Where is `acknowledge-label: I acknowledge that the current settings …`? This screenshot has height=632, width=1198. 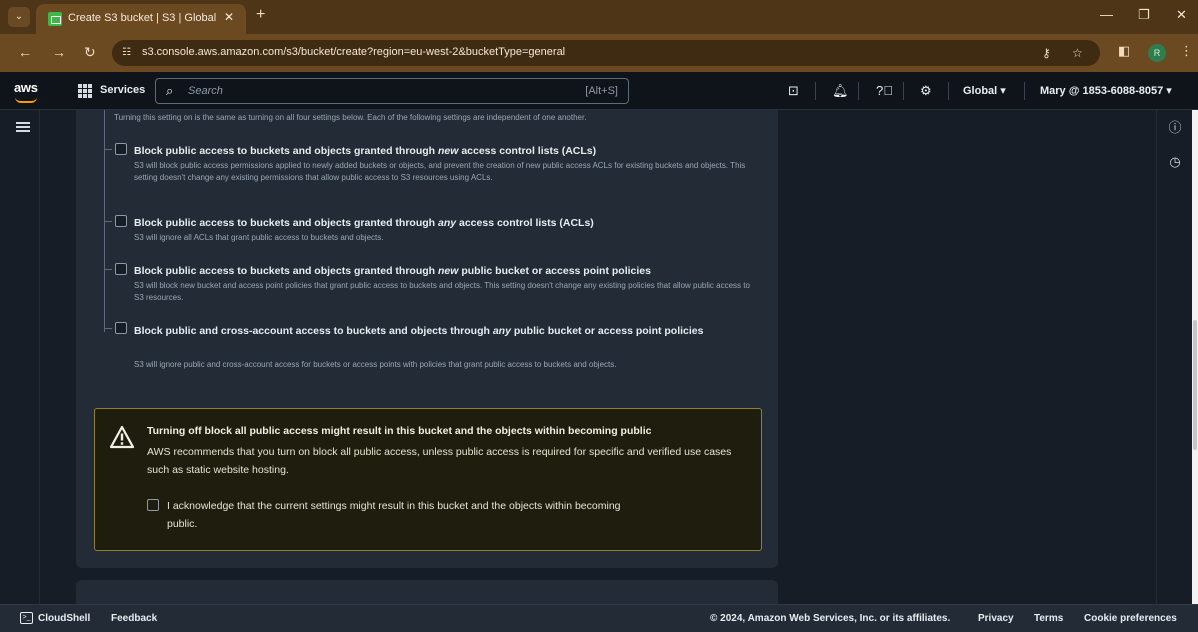
acknowledge-label: I acknowledge that the current settings … is located at coordinates (402, 515).